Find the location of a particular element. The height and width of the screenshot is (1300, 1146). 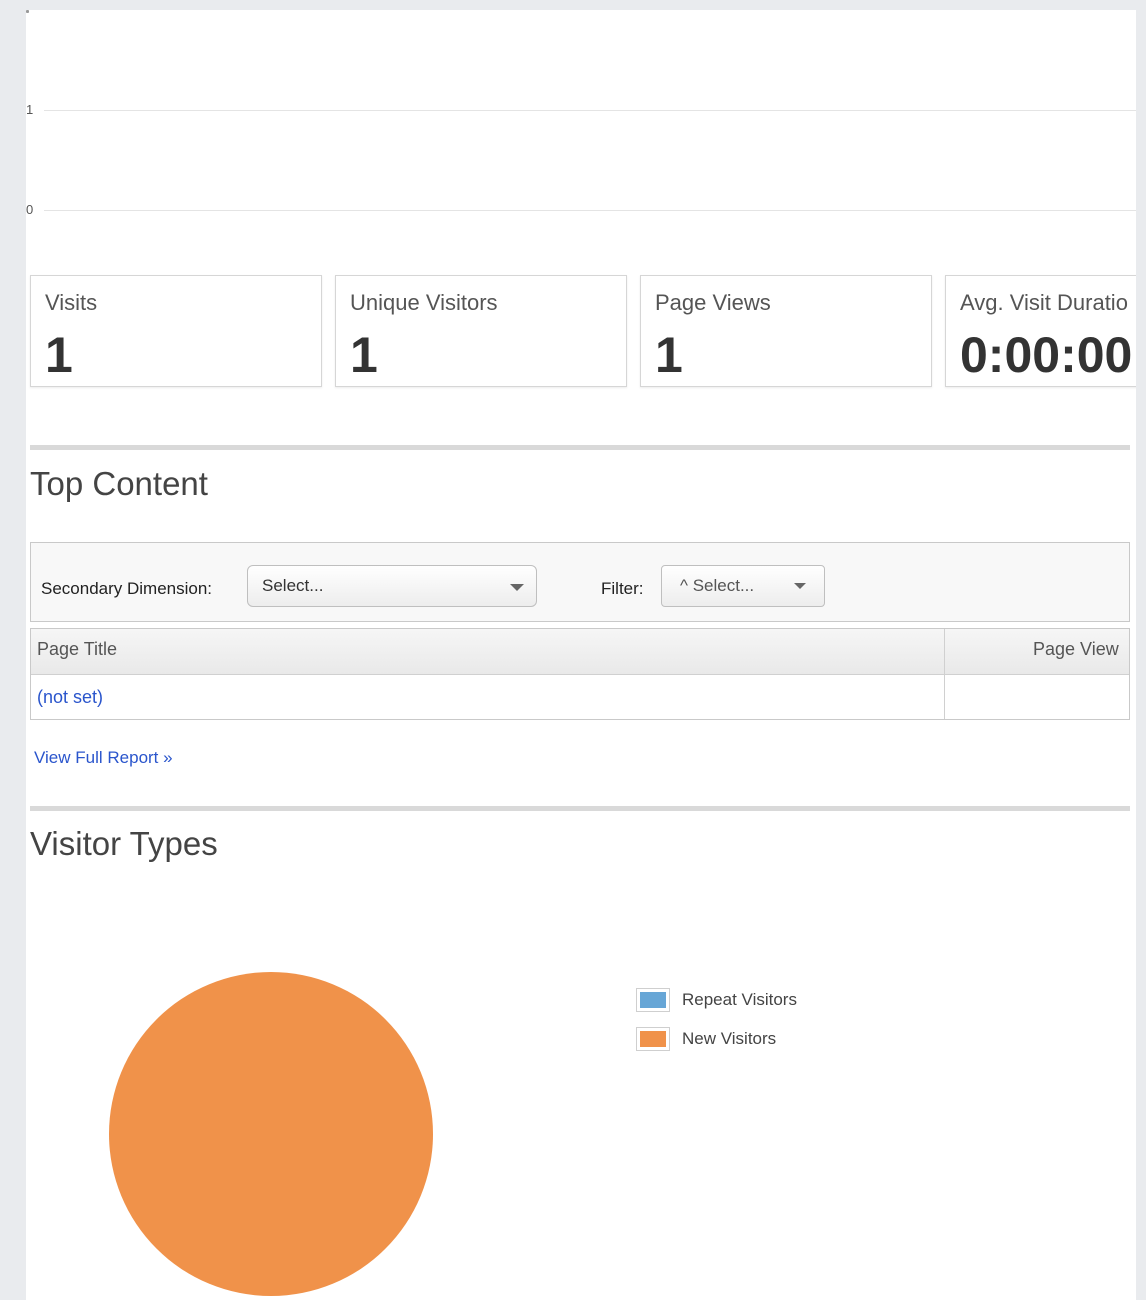

filter-label: Filter: is located at coordinates (622, 588).